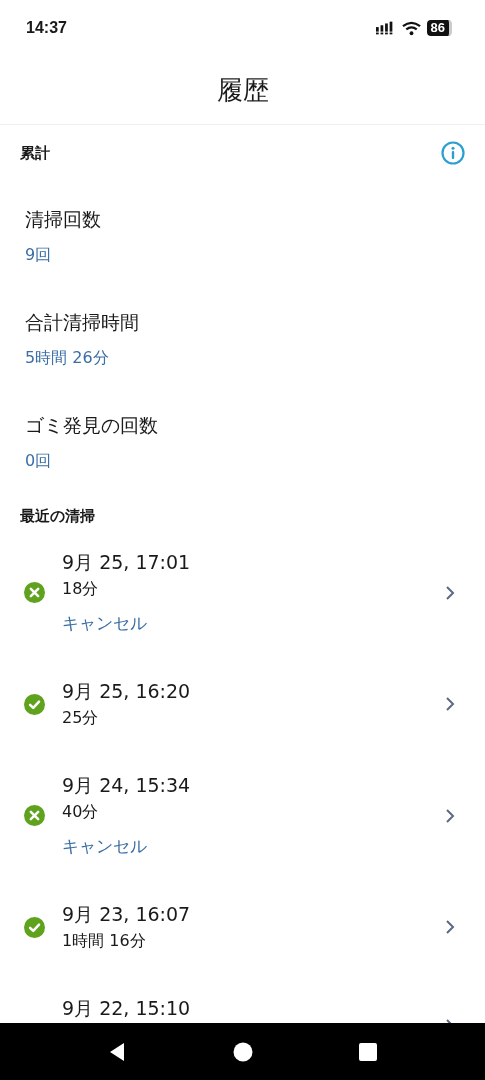 This screenshot has height=1080, width=485. I want to click on stat-label: 清掃回数, so click(63, 219).